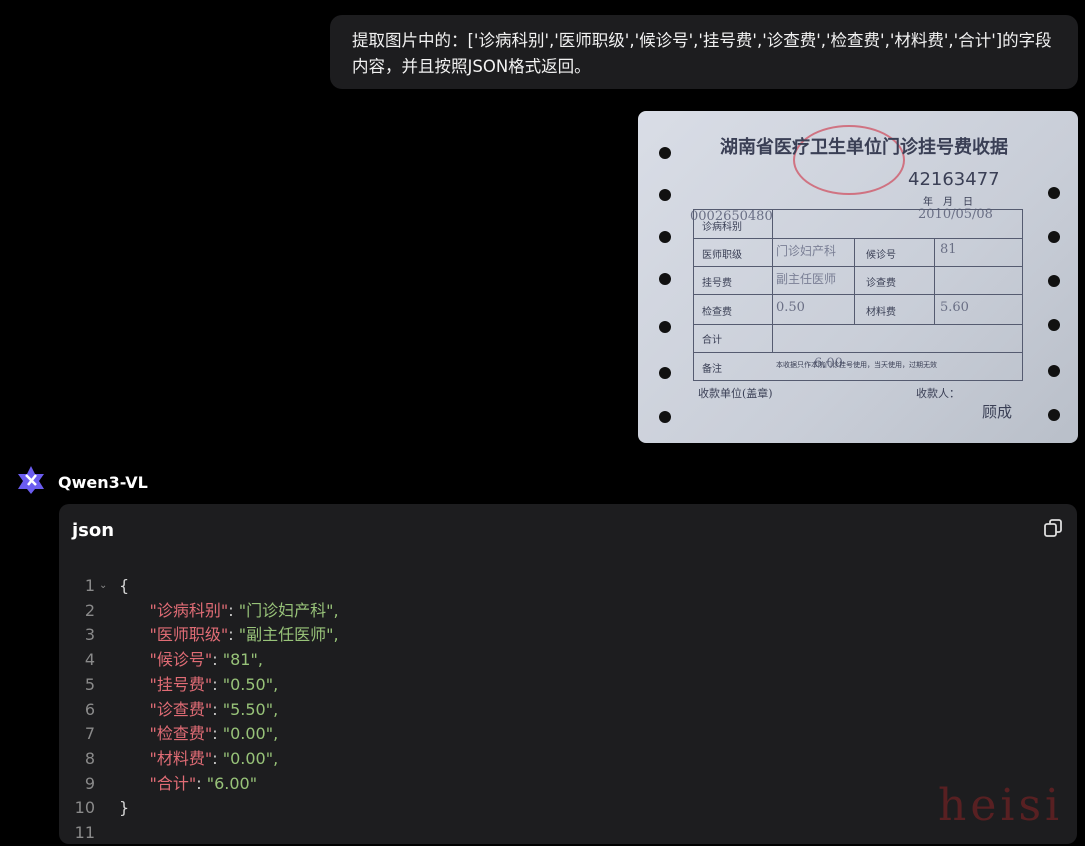  Describe the element at coordinates (89, 783) in the screenshot. I see `line-number: 9` at that location.